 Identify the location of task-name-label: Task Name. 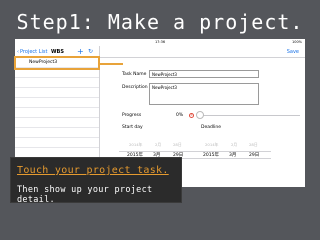
(134, 74).